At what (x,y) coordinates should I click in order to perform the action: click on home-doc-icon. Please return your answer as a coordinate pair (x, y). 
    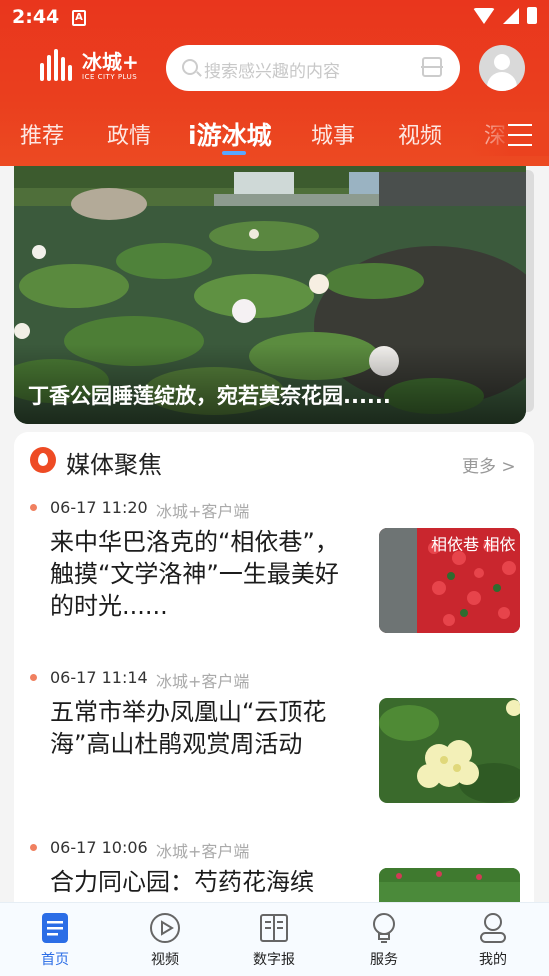
    Looking at the image, I should click on (55, 928).